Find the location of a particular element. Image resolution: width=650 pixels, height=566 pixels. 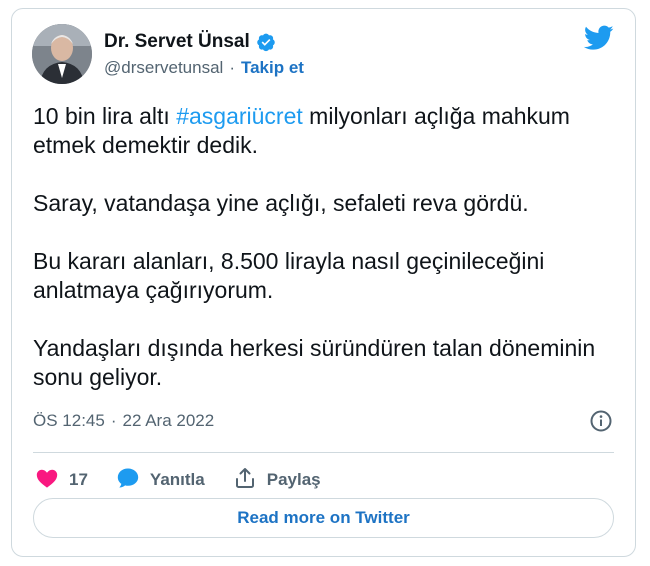

share-button: Paylaş is located at coordinates (277, 480).